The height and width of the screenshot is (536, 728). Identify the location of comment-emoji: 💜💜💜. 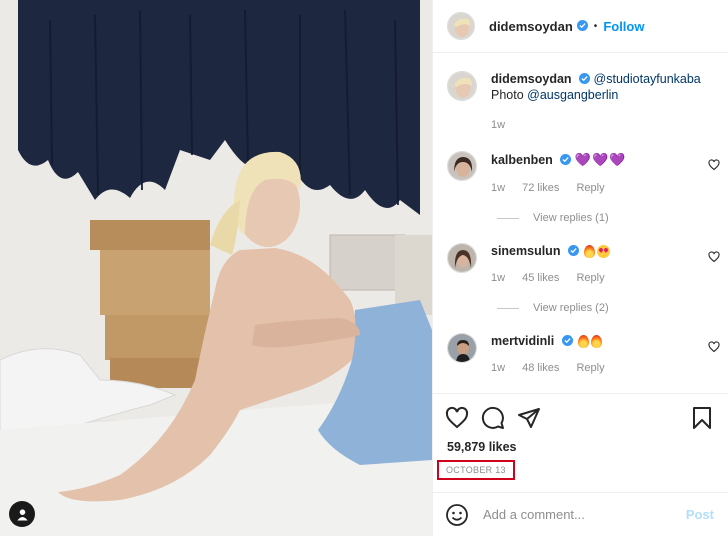
(600, 159).